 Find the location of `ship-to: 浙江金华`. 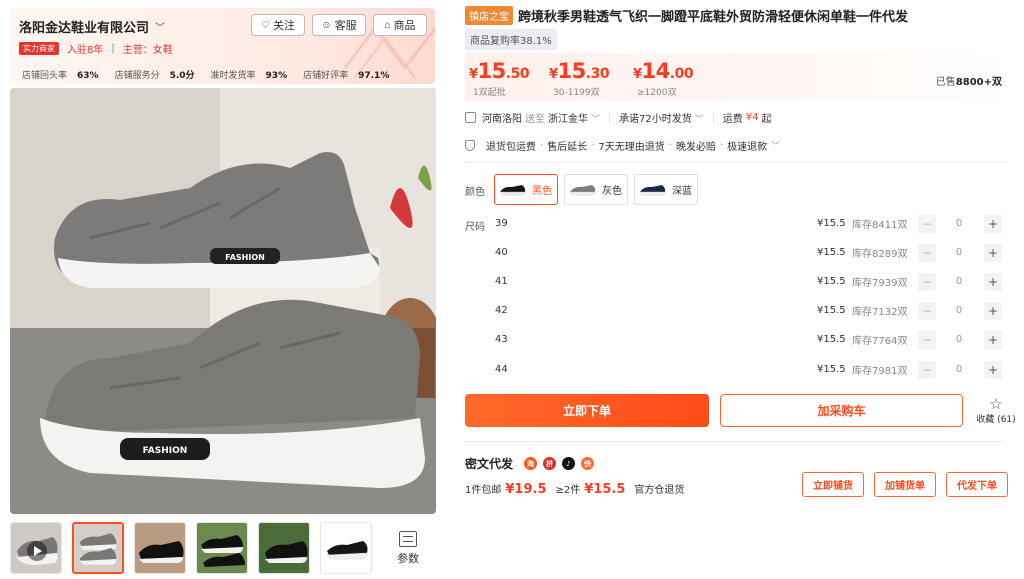

ship-to: 浙江金华 is located at coordinates (568, 119).